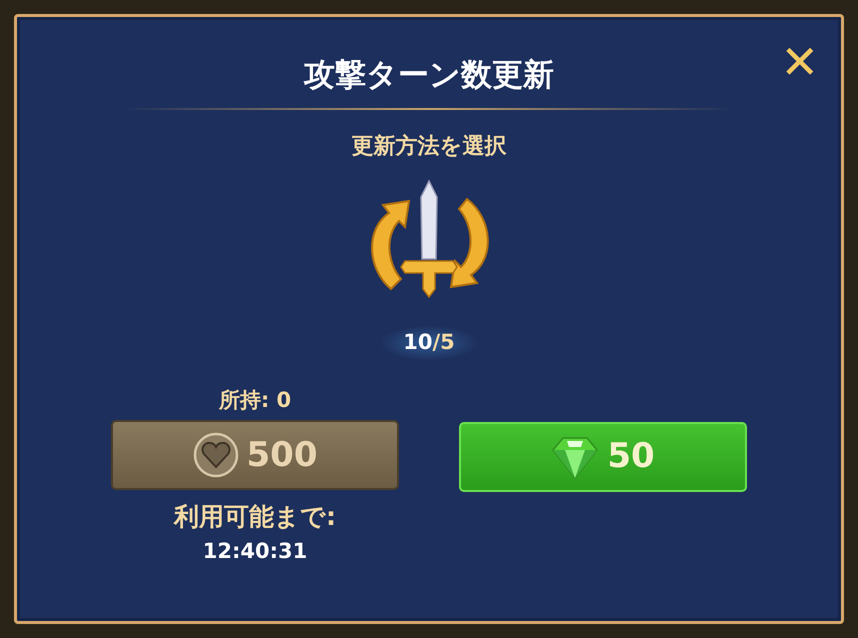 The width and height of the screenshot is (858, 638). Describe the element at coordinates (603, 457) in the screenshot. I see `price-button: 50` at that location.